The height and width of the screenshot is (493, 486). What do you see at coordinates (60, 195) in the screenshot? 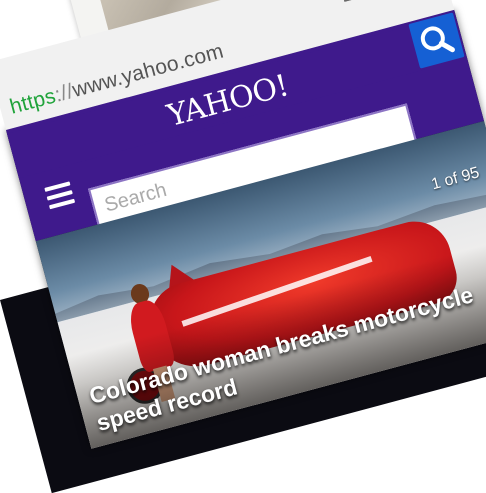
I see `hamburger-menu-icon` at bounding box center [60, 195].